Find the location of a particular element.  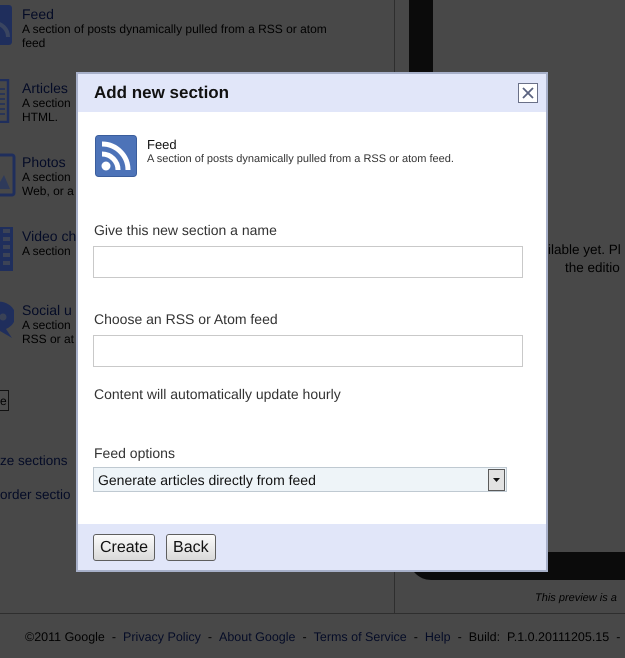

section-description: feed is located at coordinates (34, 43).